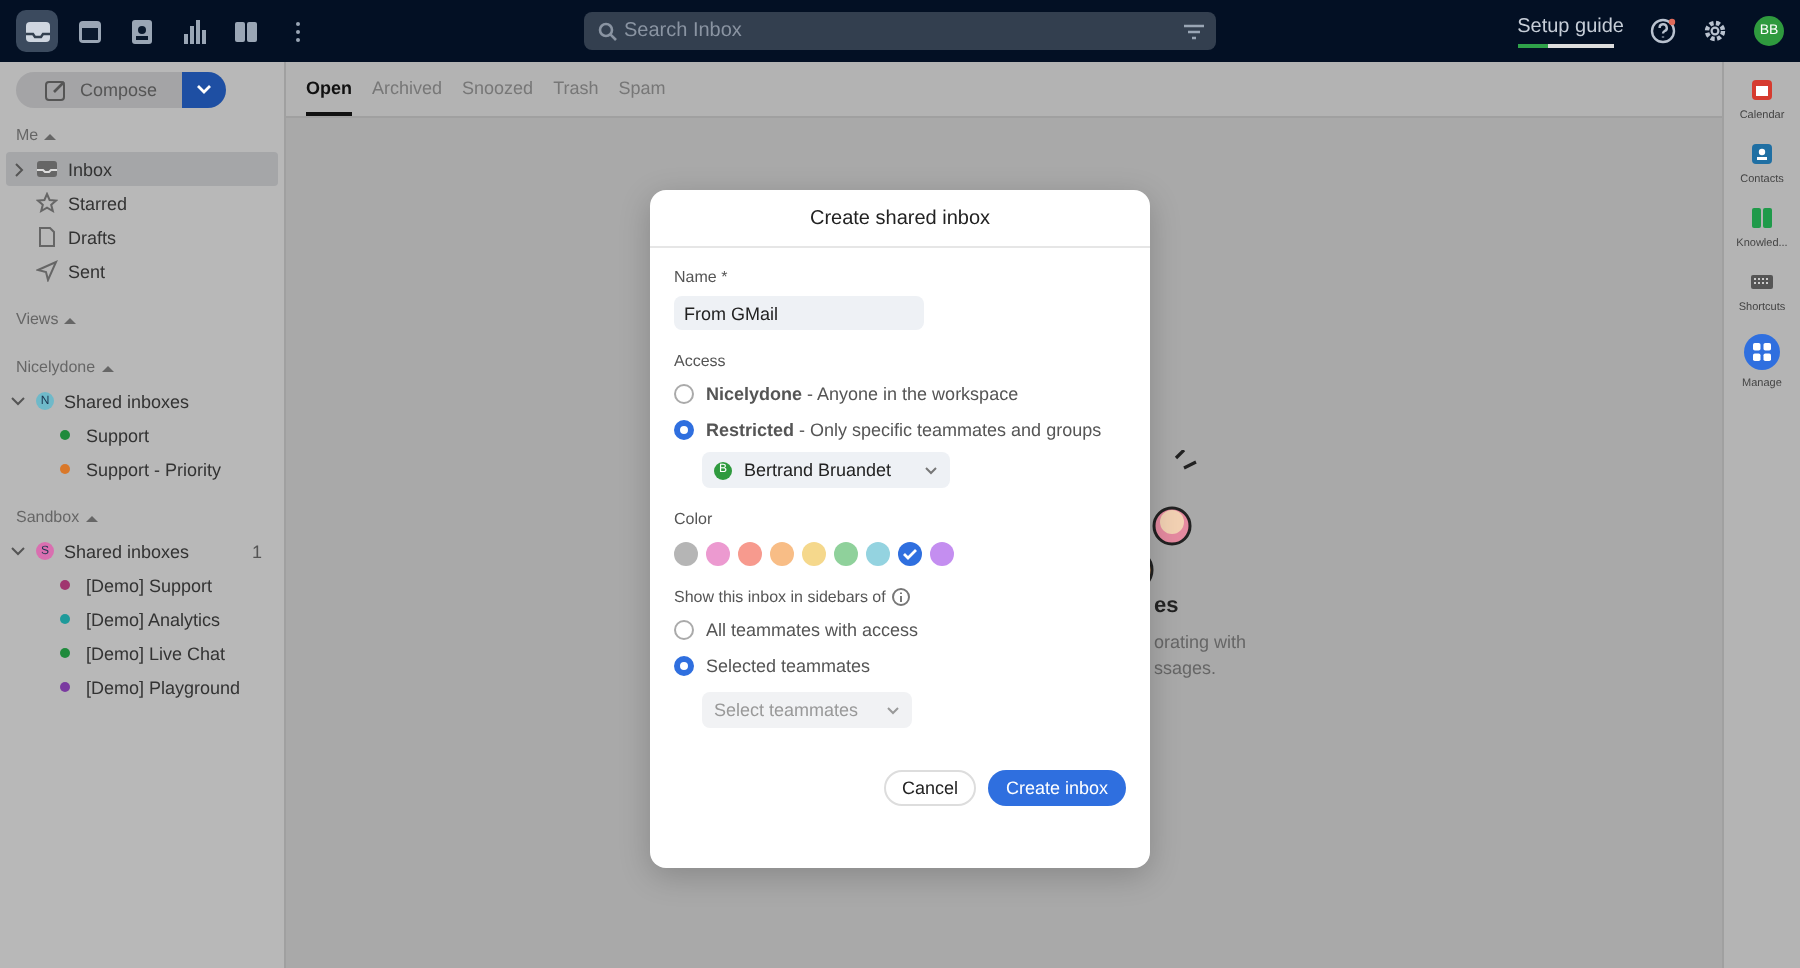 This screenshot has width=1800, height=968. I want to click on option-label: Nicelydone - Anyone in the workspace, so click(862, 394).